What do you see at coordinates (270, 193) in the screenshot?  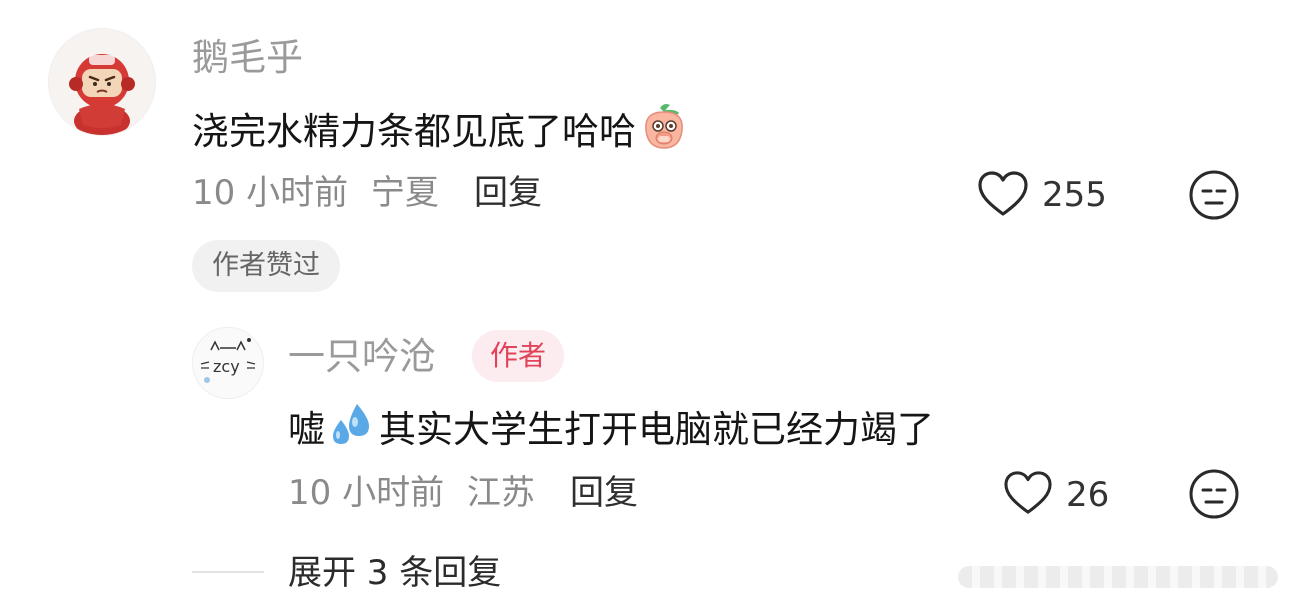 I see `comment-time: 10 小时前` at bounding box center [270, 193].